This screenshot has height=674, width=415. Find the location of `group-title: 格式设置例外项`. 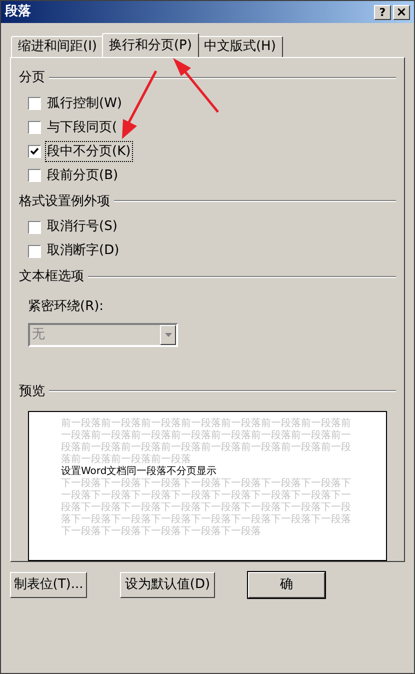

group-title: 格式设置例外项 is located at coordinates (64, 201).